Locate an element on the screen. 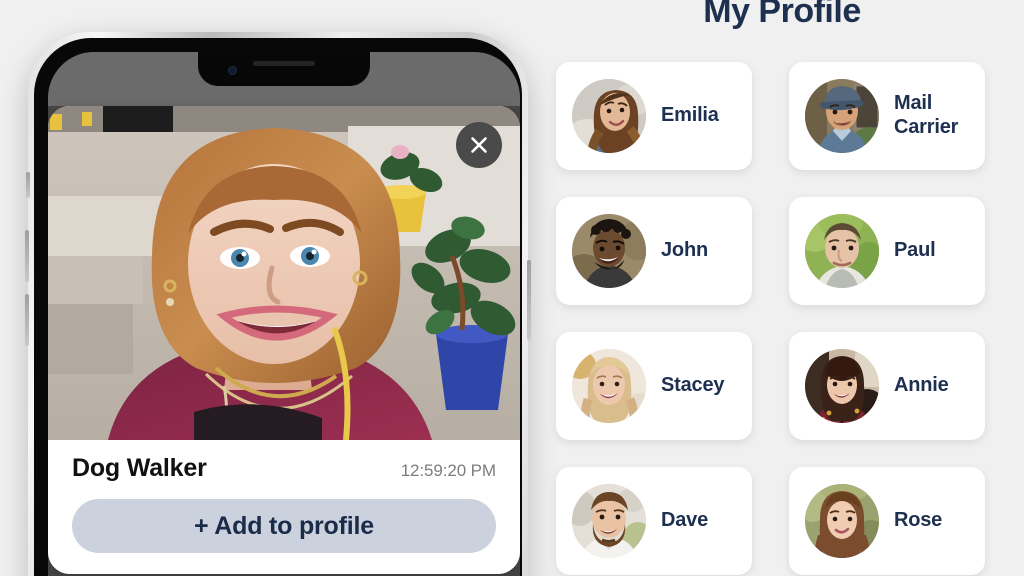  profile-name: Rose is located at coordinates (918, 520).